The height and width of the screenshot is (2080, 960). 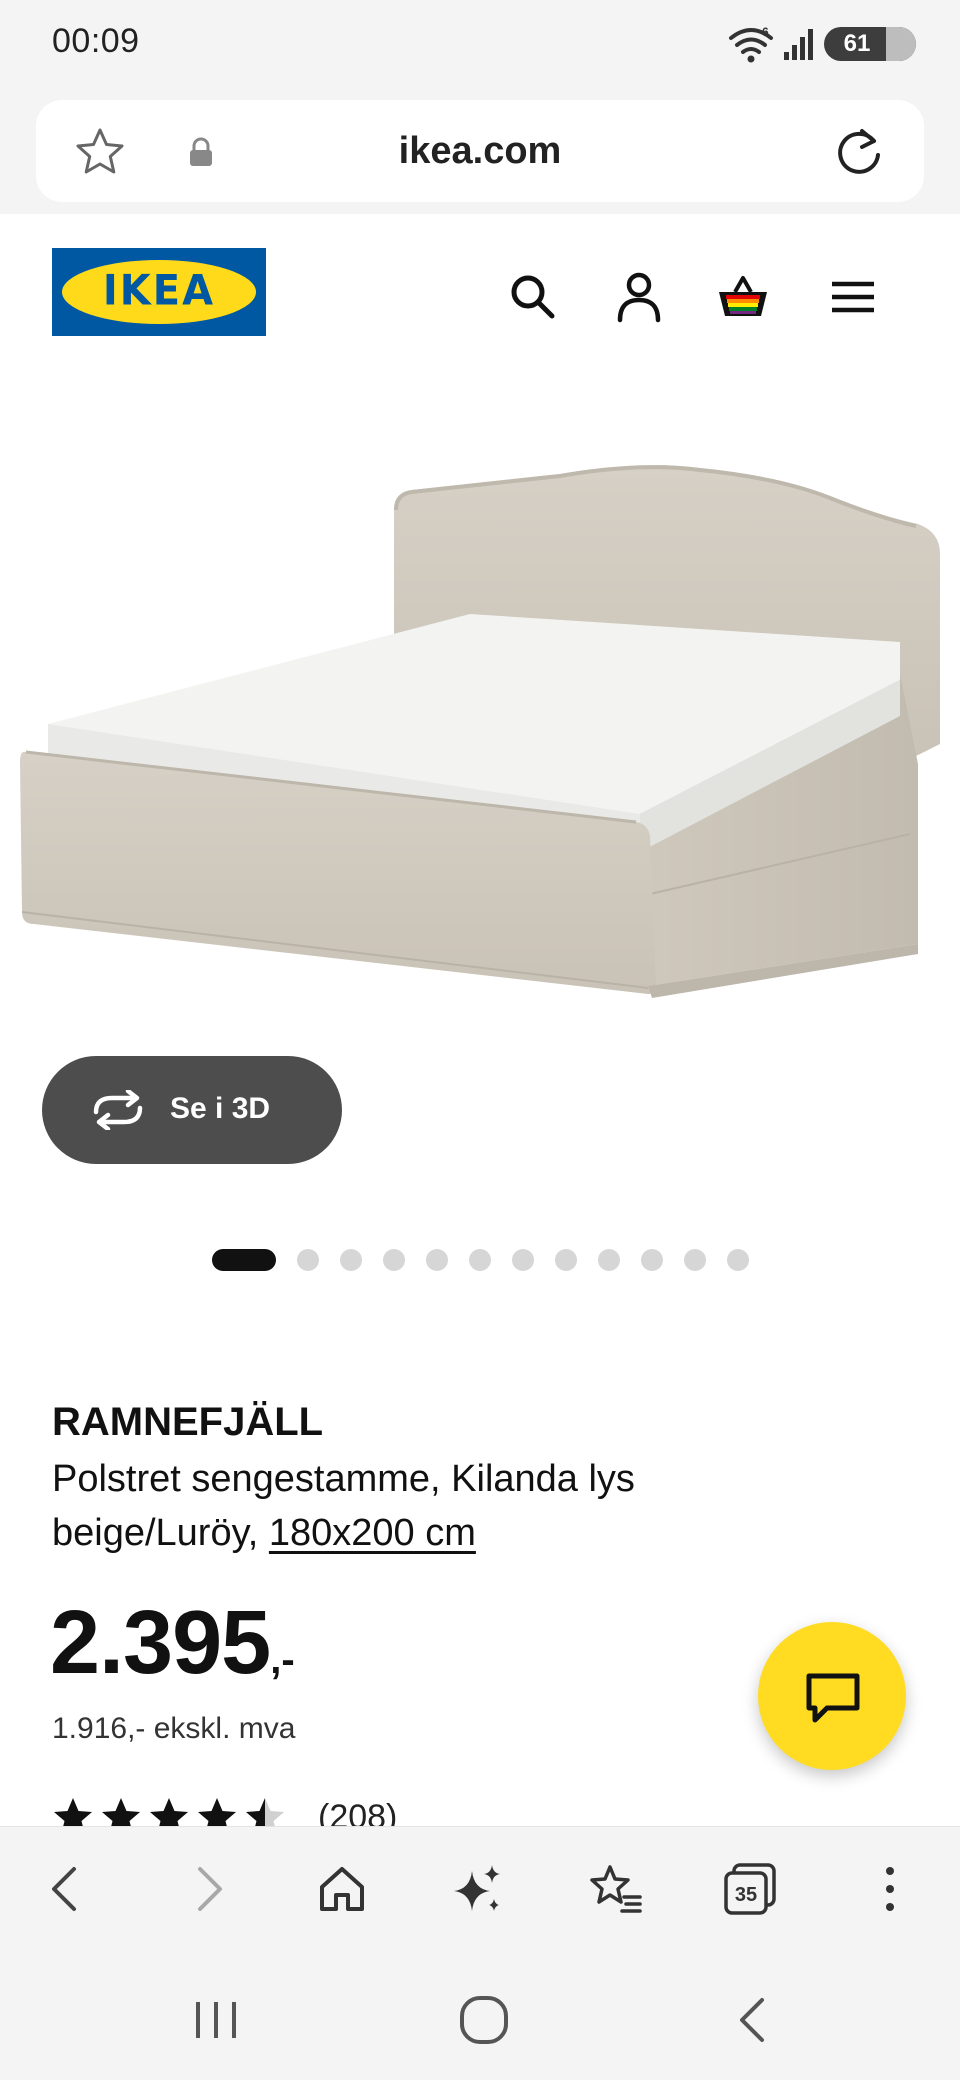 I want to click on cart-icon, so click(x=743, y=297).